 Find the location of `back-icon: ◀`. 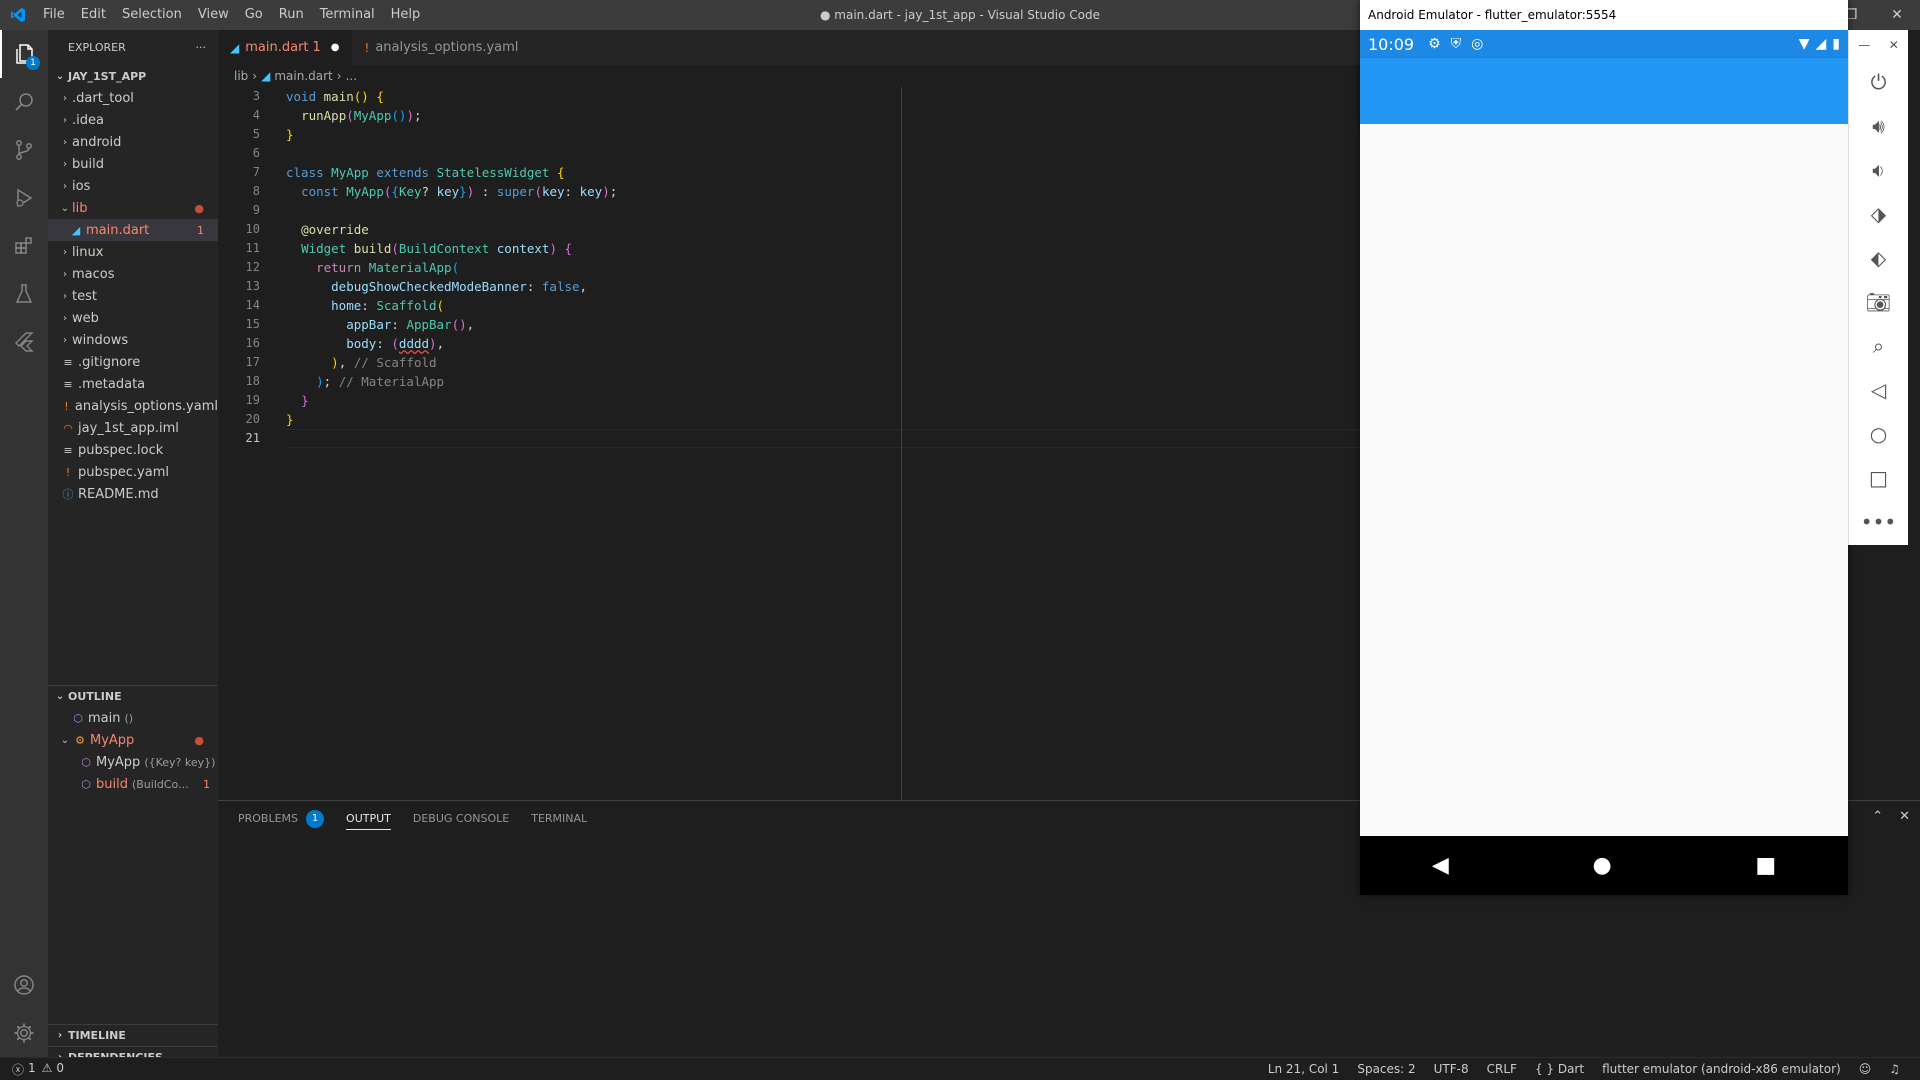

back-icon: ◀ is located at coordinates (1440, 865).